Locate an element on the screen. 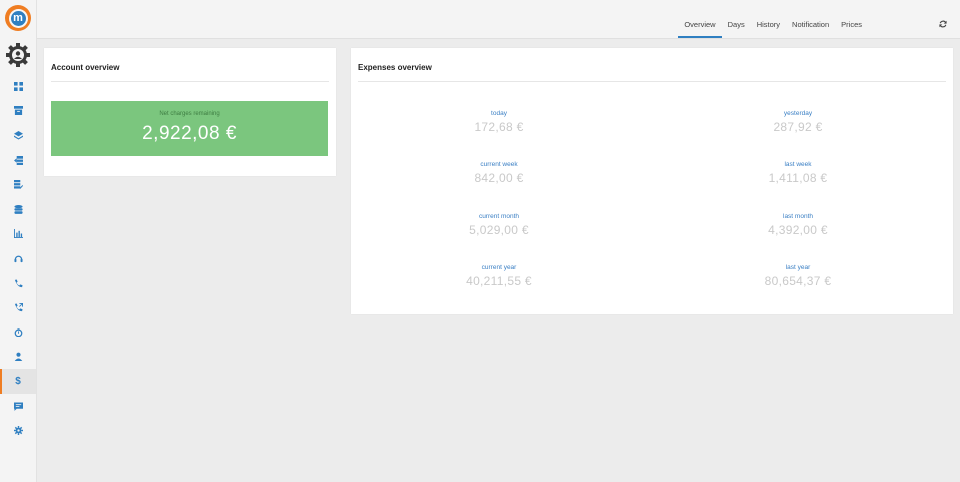  account-overview-title: Account overview is located at coordinates (85, 67).